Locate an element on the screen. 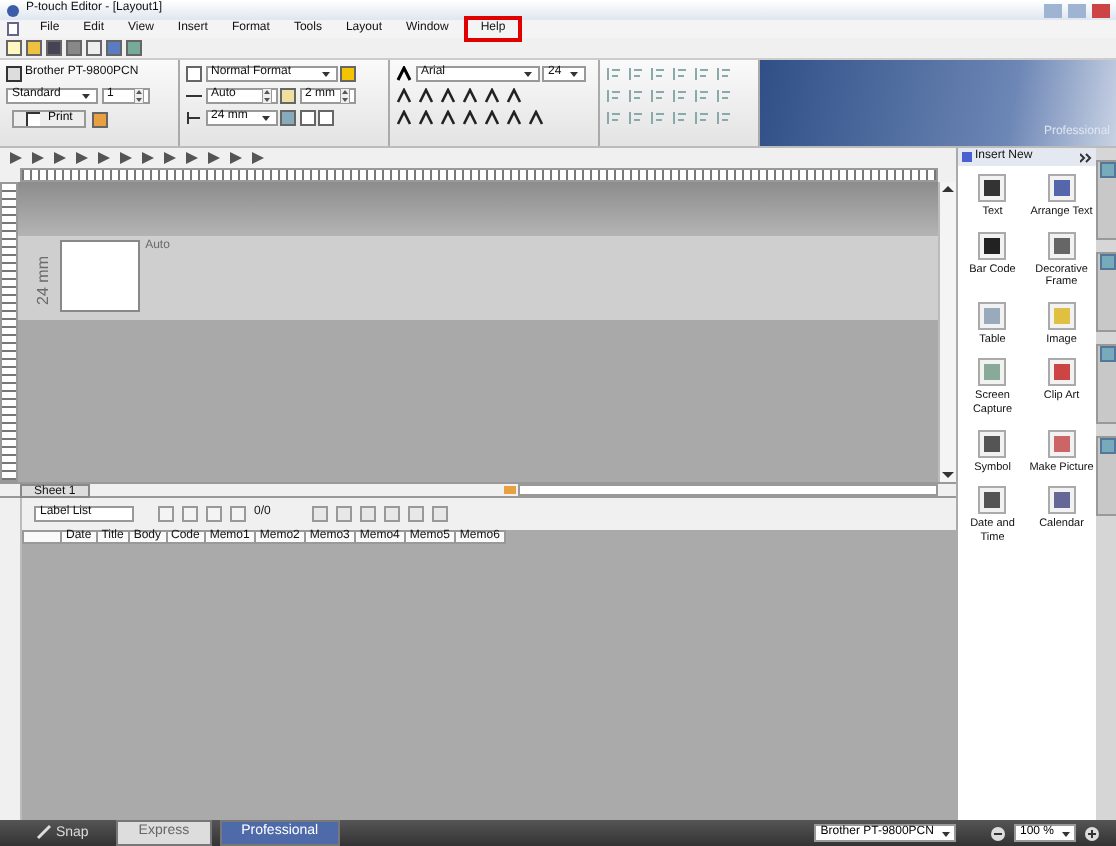 The height and width of the screenshot is (846, 1116). horizontal-scrollbar is located at coordinates (728, 490).